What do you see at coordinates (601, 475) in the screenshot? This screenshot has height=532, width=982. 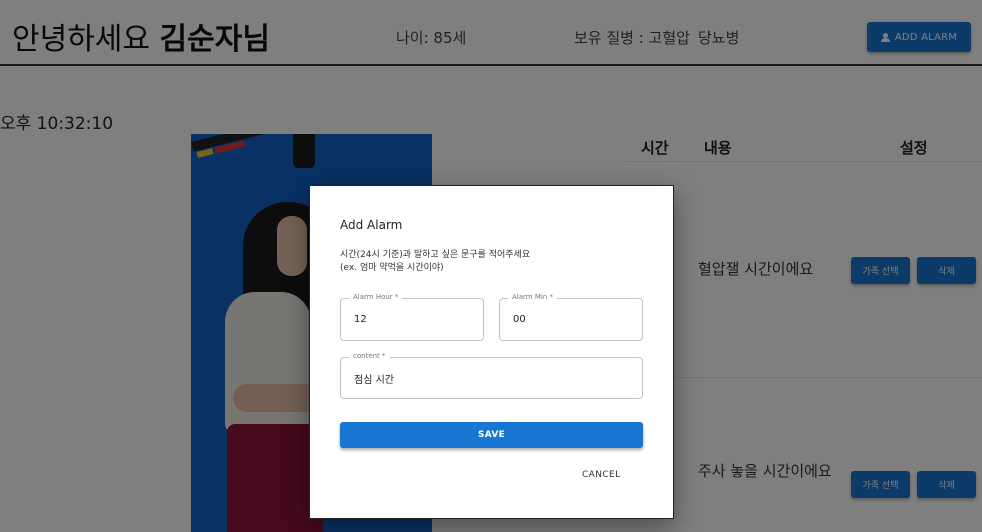 I see `cancel-button: CANCEL` at bounding box center [601, 475].